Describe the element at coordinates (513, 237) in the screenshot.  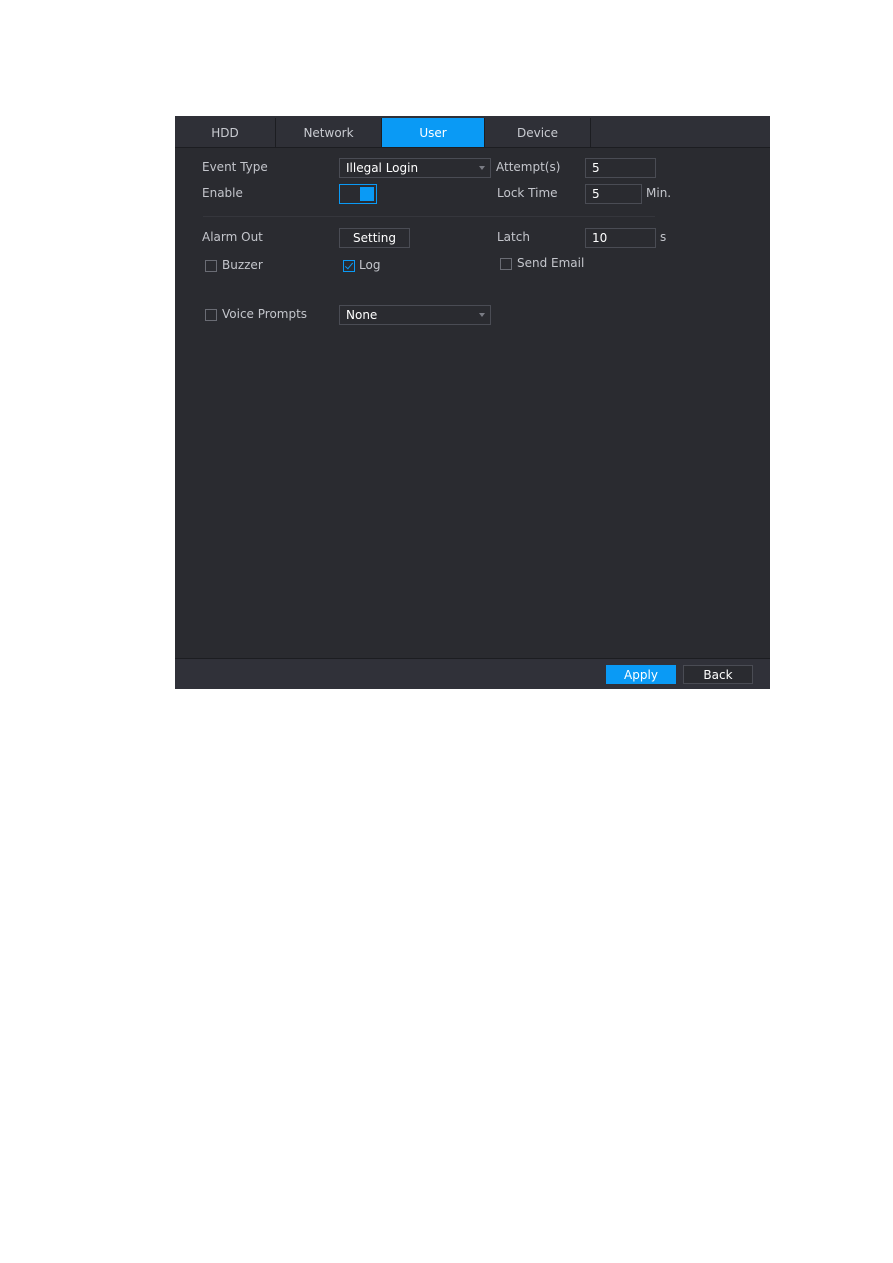
I see `latch-label: Latch` at that location.